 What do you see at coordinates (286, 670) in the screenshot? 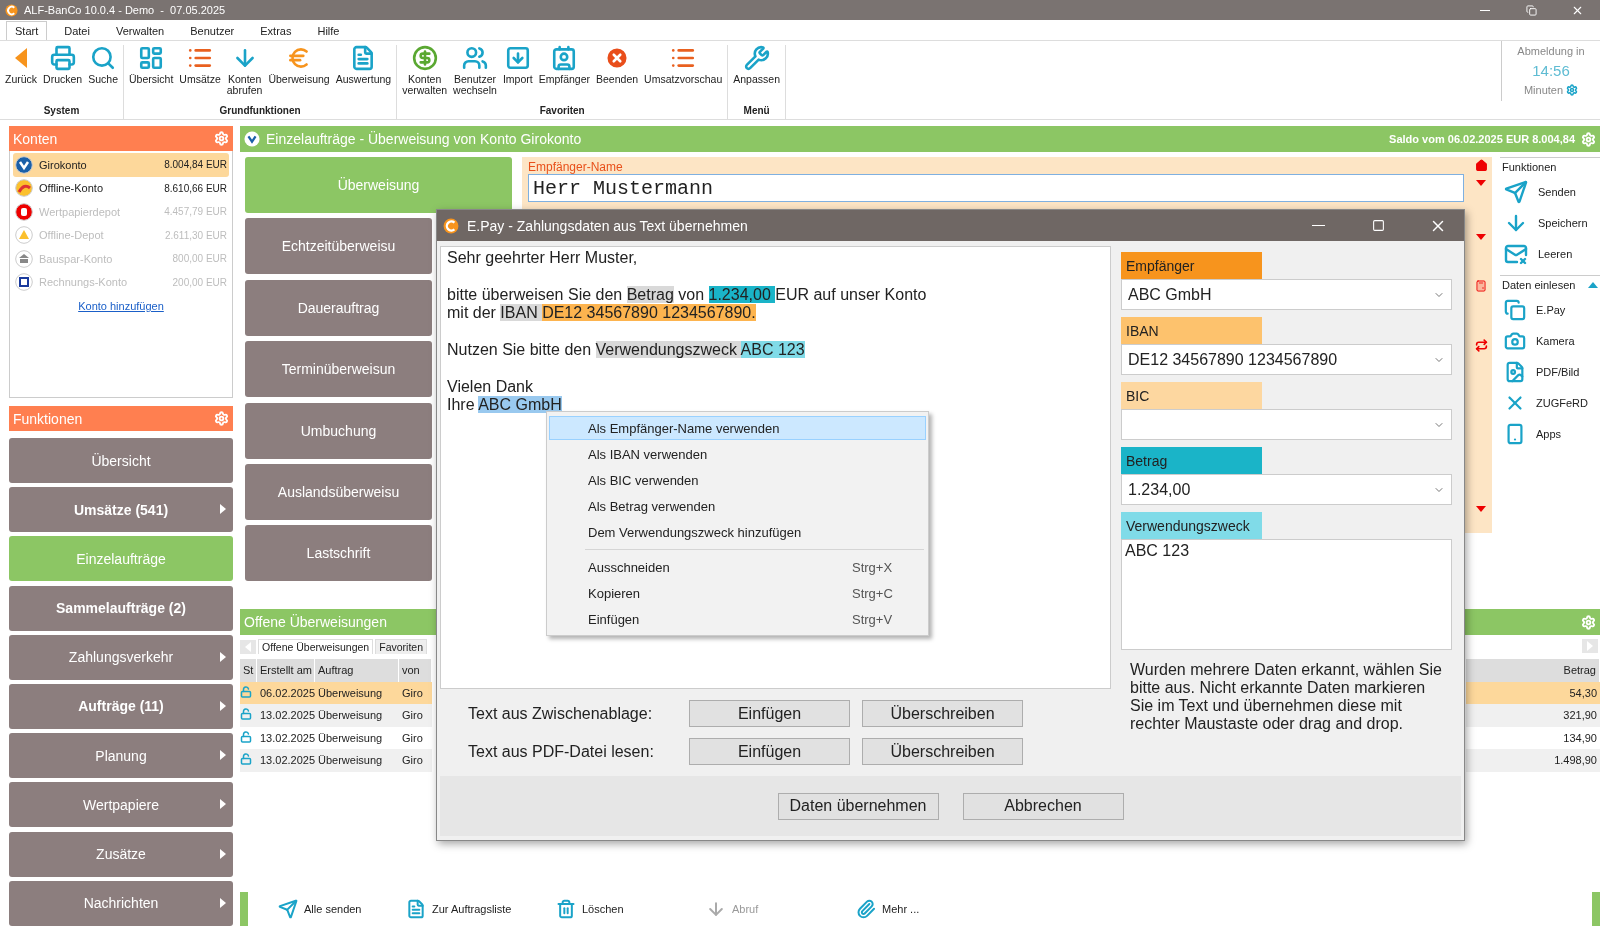
I see `column-header: Erstellt am` at bounding box center [286, 670].